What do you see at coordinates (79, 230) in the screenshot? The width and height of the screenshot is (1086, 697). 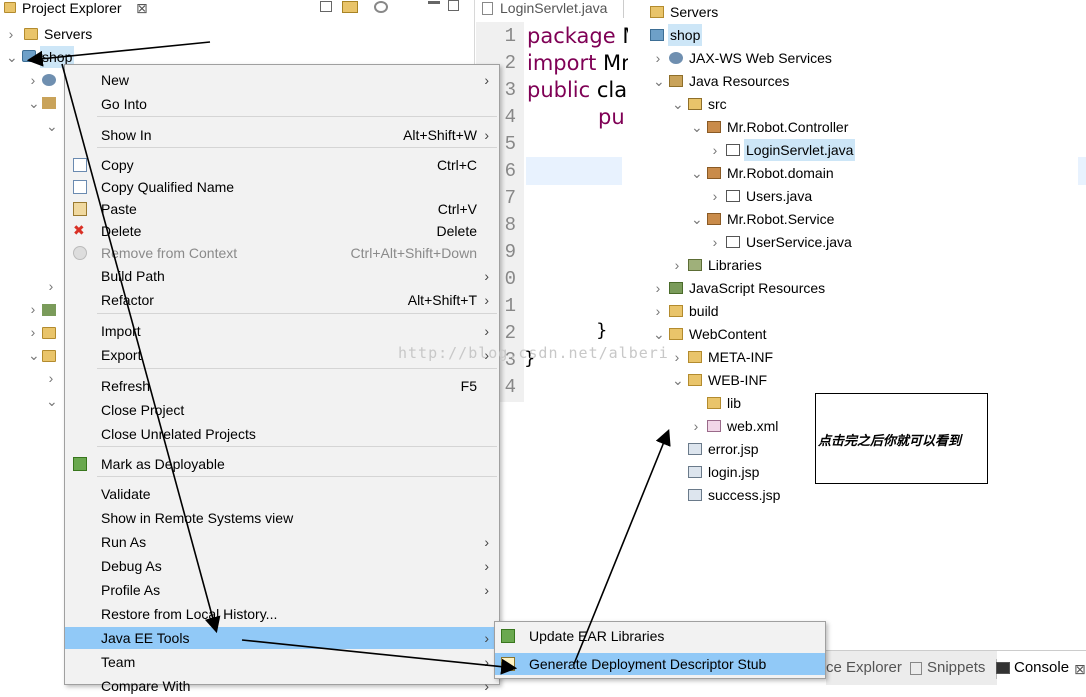 I see `delete-icon: ✖` at bounding box center [79, 230].